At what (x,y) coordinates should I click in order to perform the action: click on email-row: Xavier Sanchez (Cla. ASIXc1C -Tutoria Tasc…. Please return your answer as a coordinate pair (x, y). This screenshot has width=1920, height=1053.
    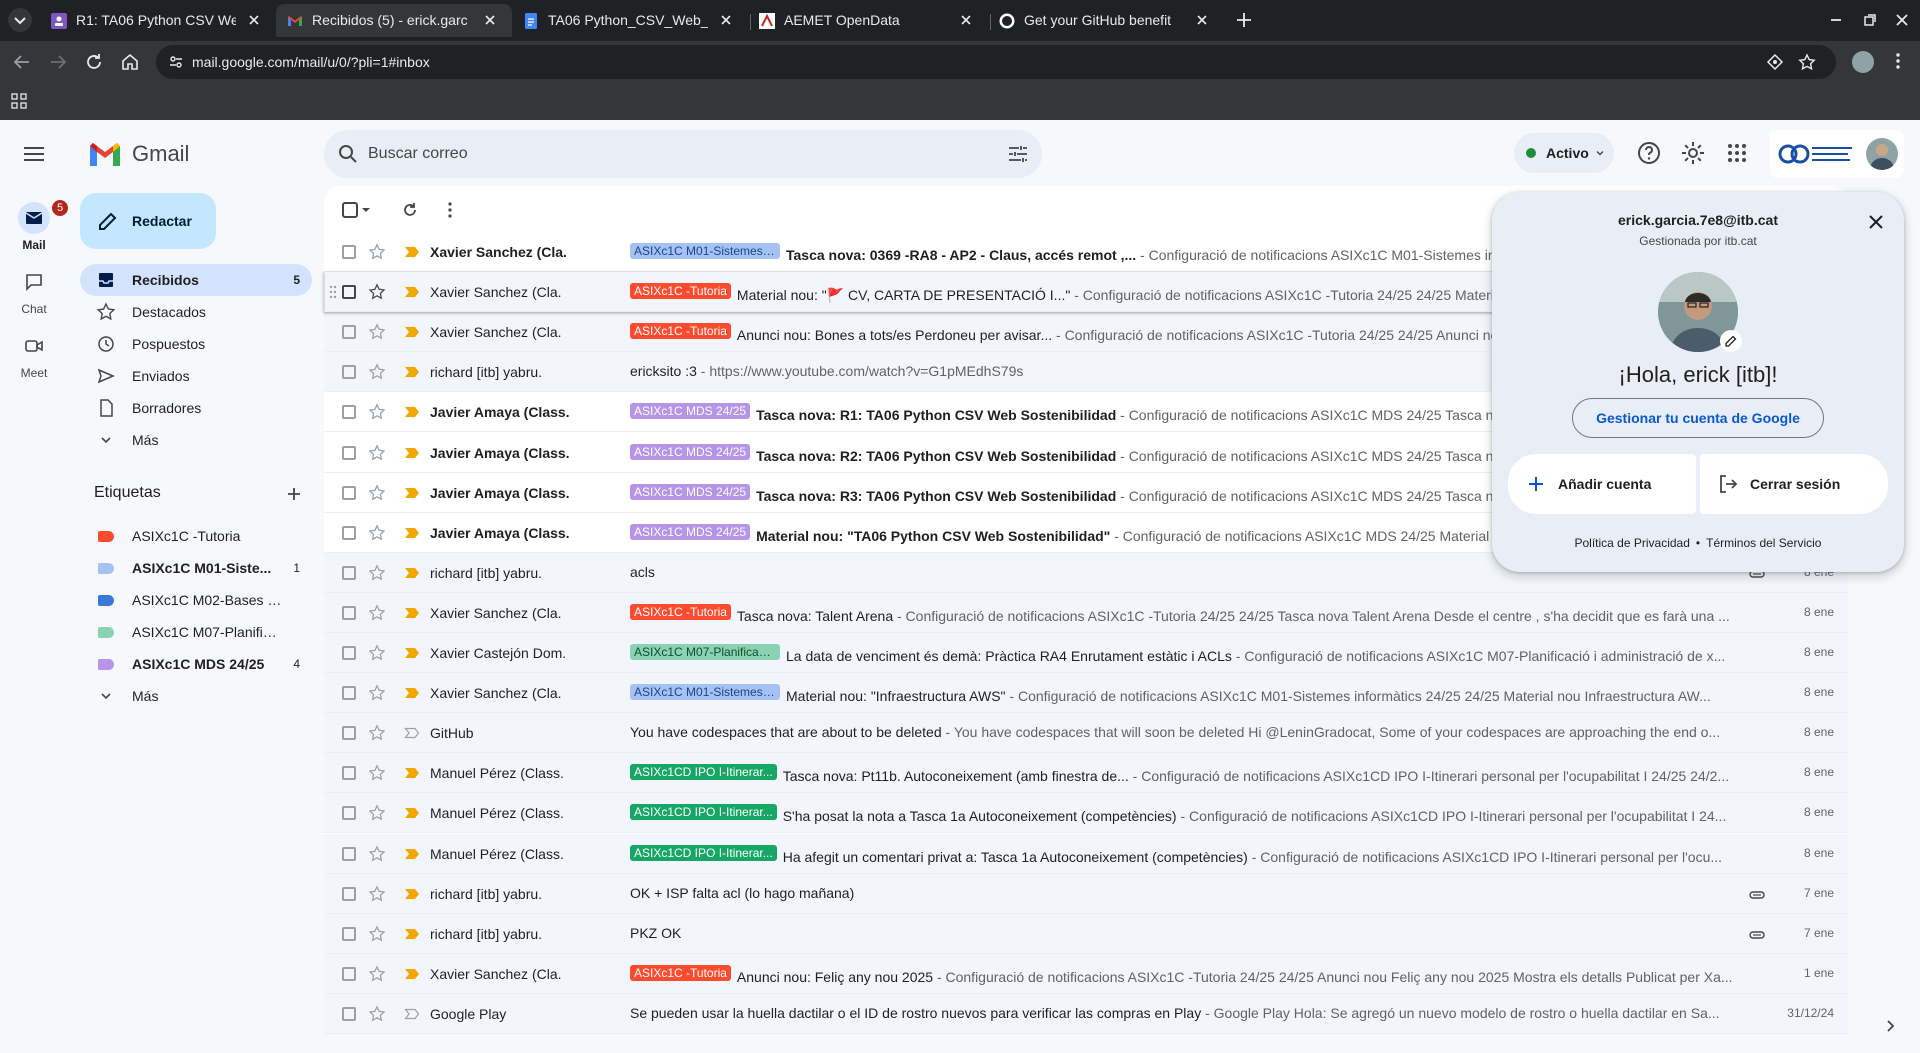
    Looking at the image, I should click on (1086, 612).